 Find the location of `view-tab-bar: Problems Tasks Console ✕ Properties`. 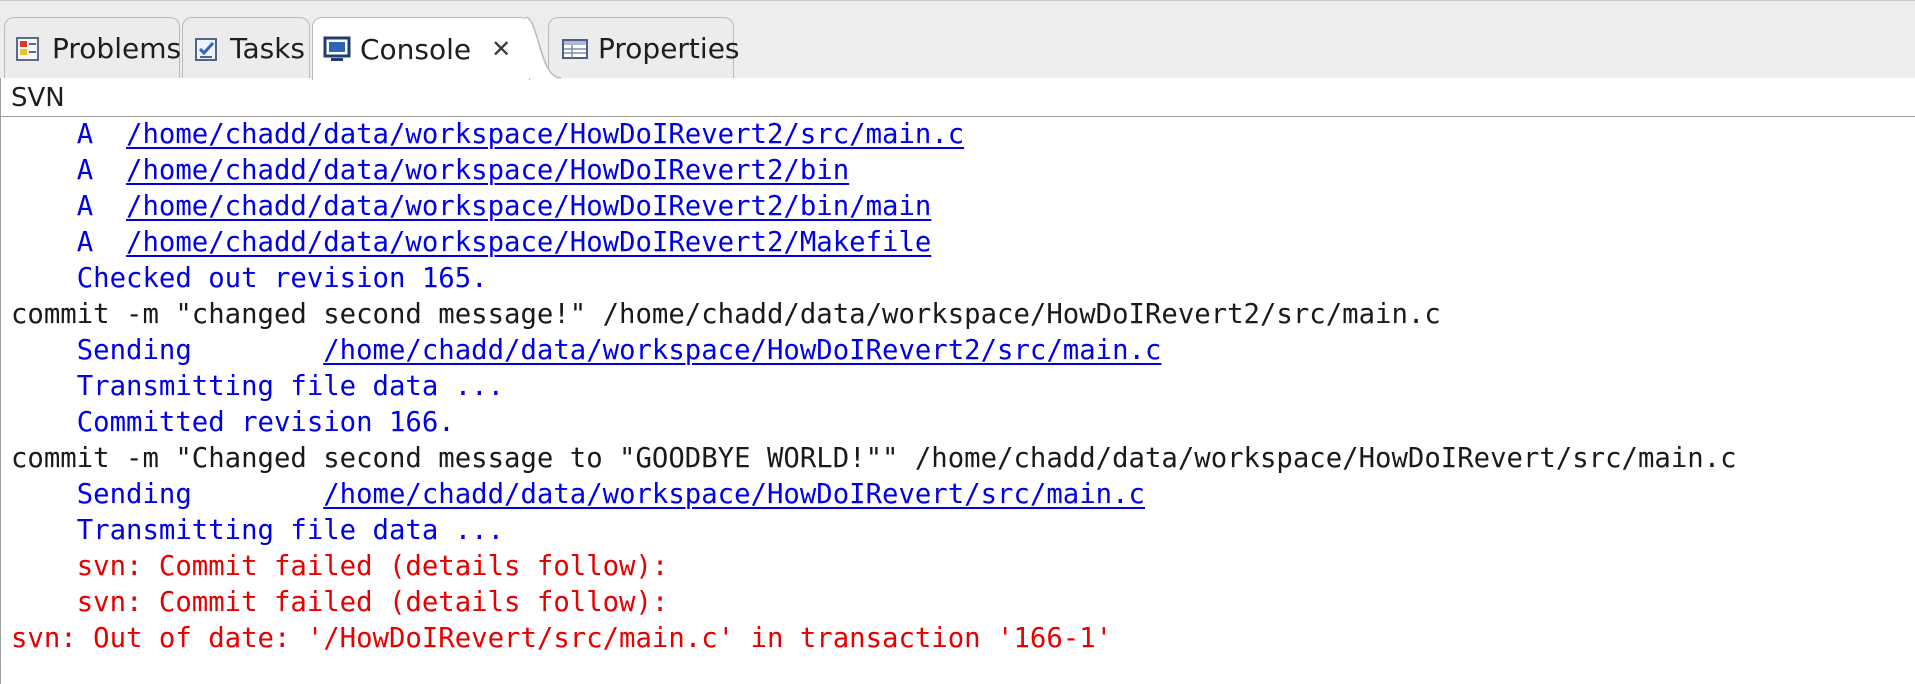

view-tab-bar: Problems Tasks Console ✕ Properties is located at coordinates (957, 40).